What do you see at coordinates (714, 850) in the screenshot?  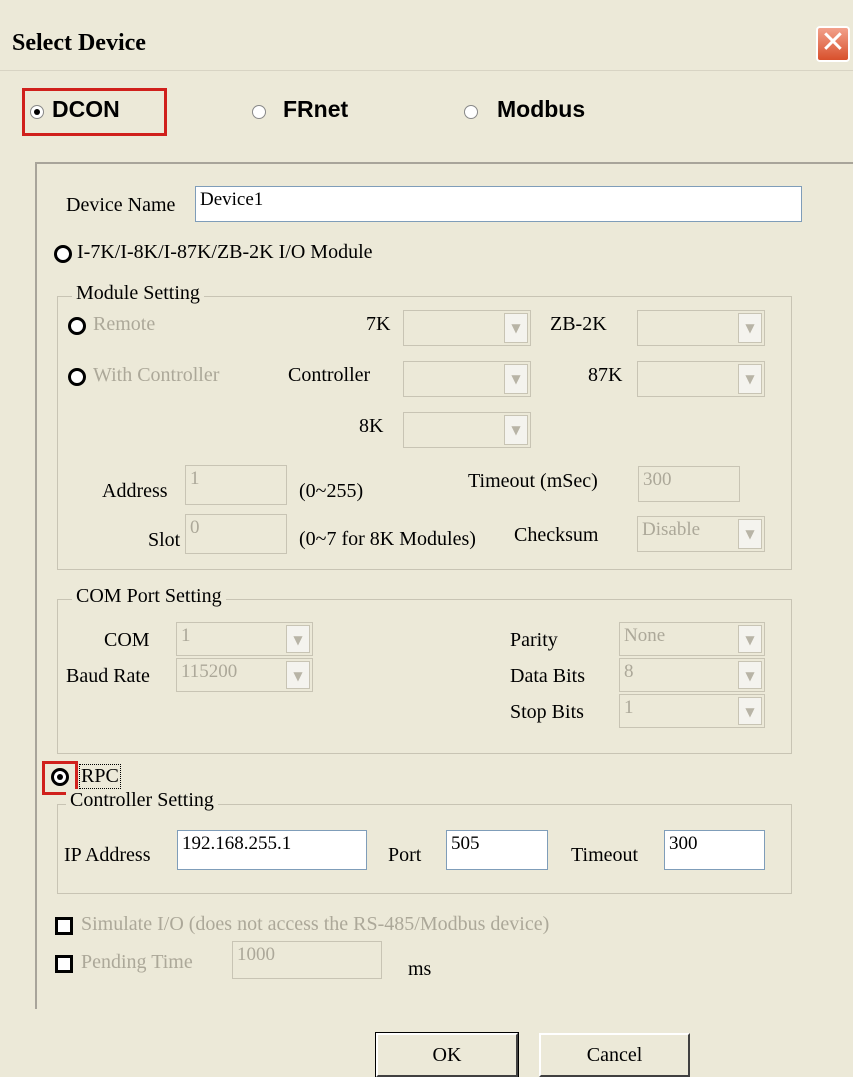 I see `controller-timeout-input: 300` at bounding box center [714, 850].